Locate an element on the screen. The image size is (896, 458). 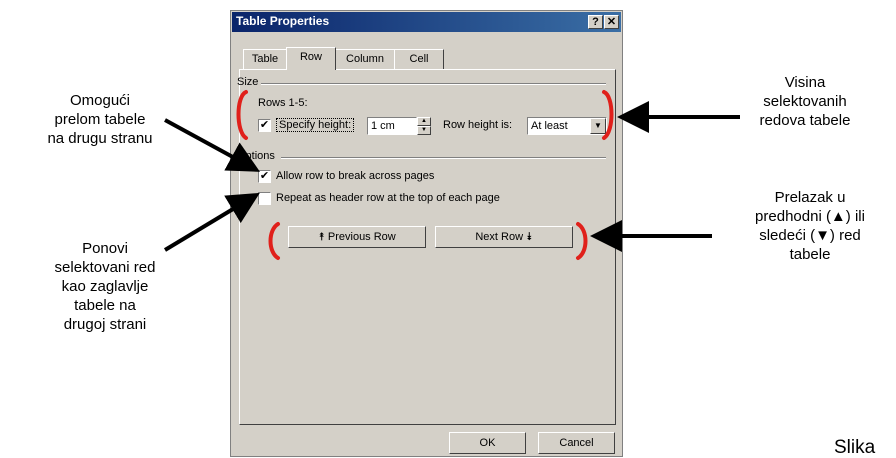
arrow-repeat-header is located at coordinates (211, 222).